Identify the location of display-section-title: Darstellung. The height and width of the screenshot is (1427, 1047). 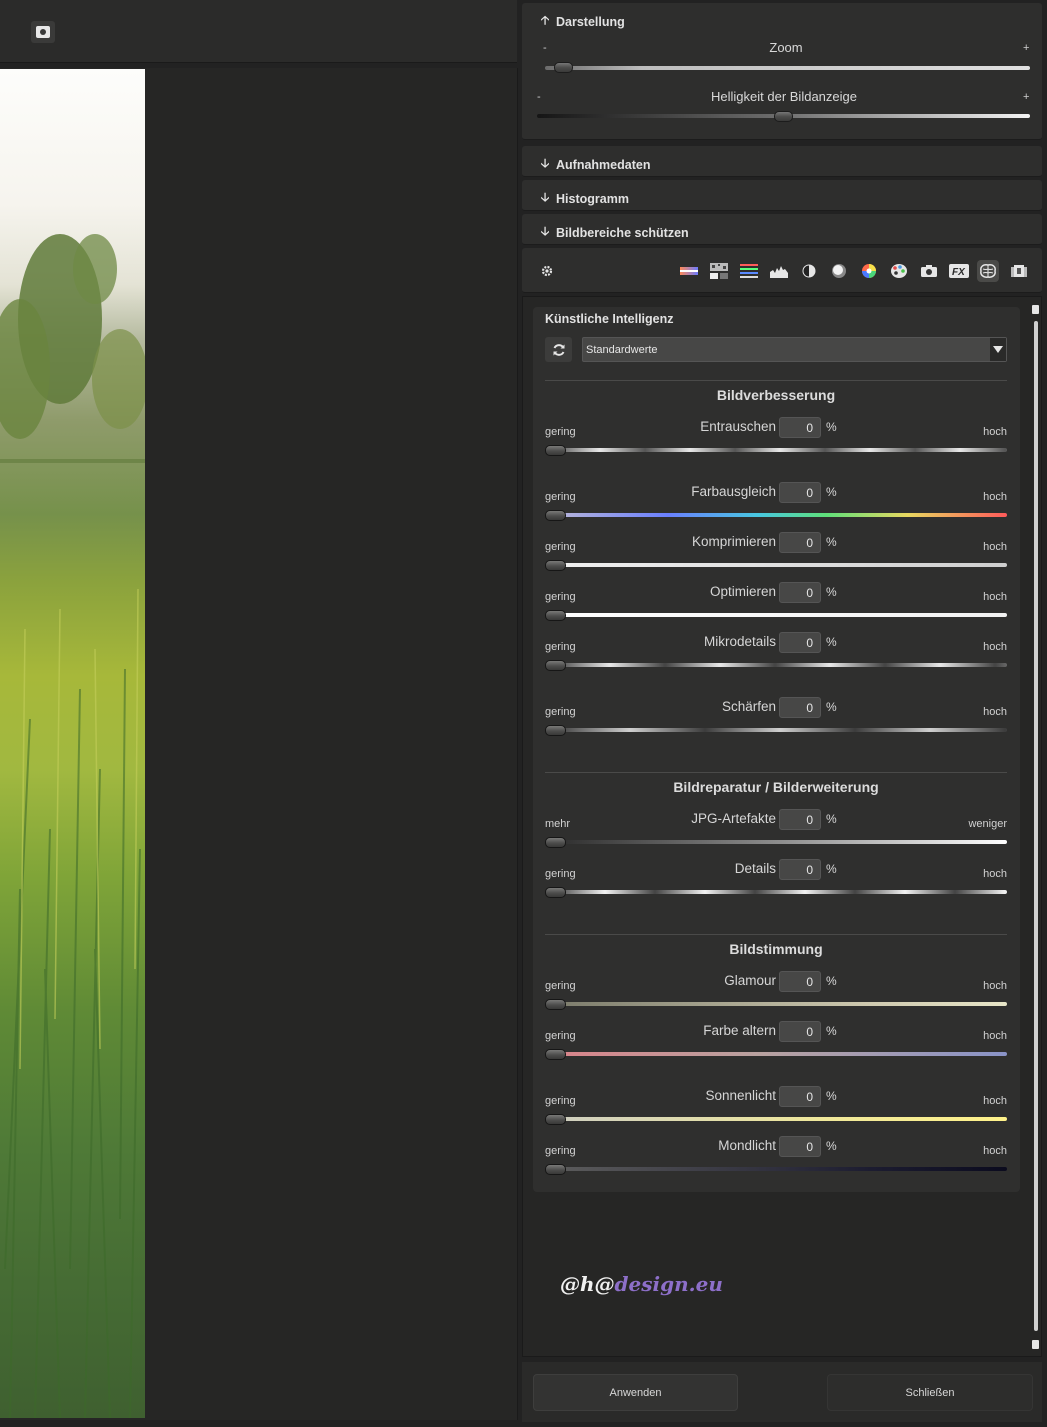
(590, 21).